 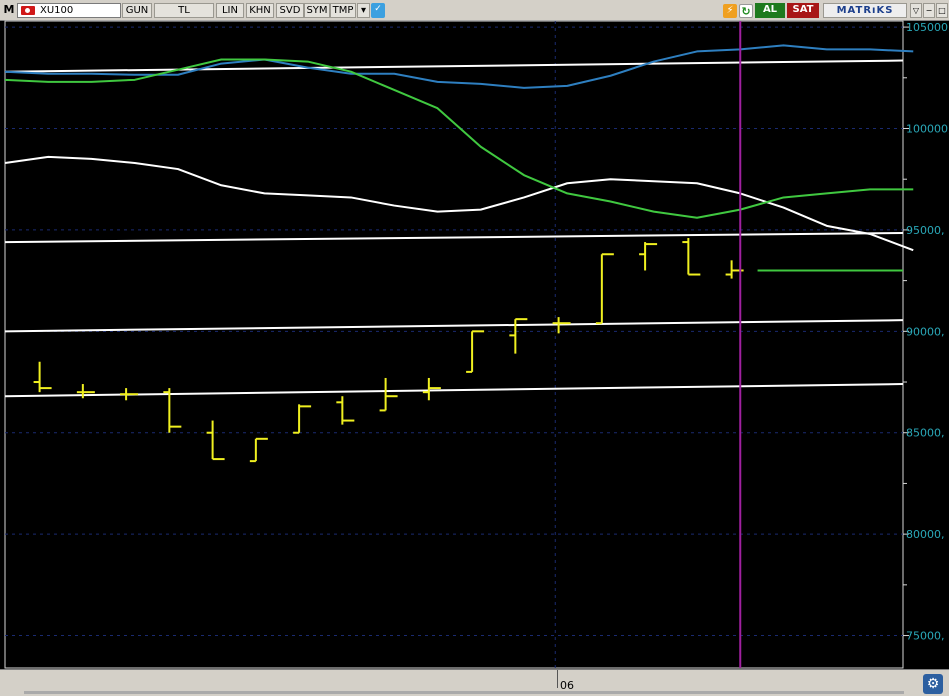 What do you see at coordinates (925, 534) in the screenshot?
I see `y-tick-label: 80000,` at bounding box center [925, 534].